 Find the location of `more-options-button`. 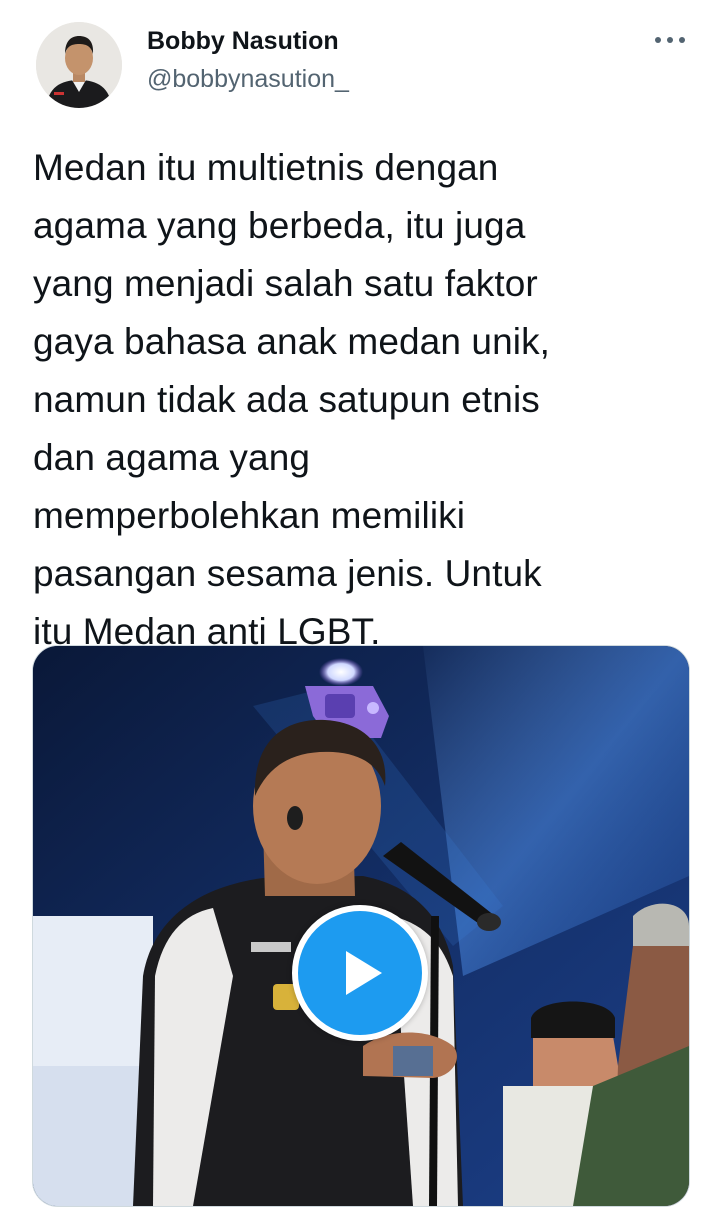

more-options-button is located at coordinates (670, 40).